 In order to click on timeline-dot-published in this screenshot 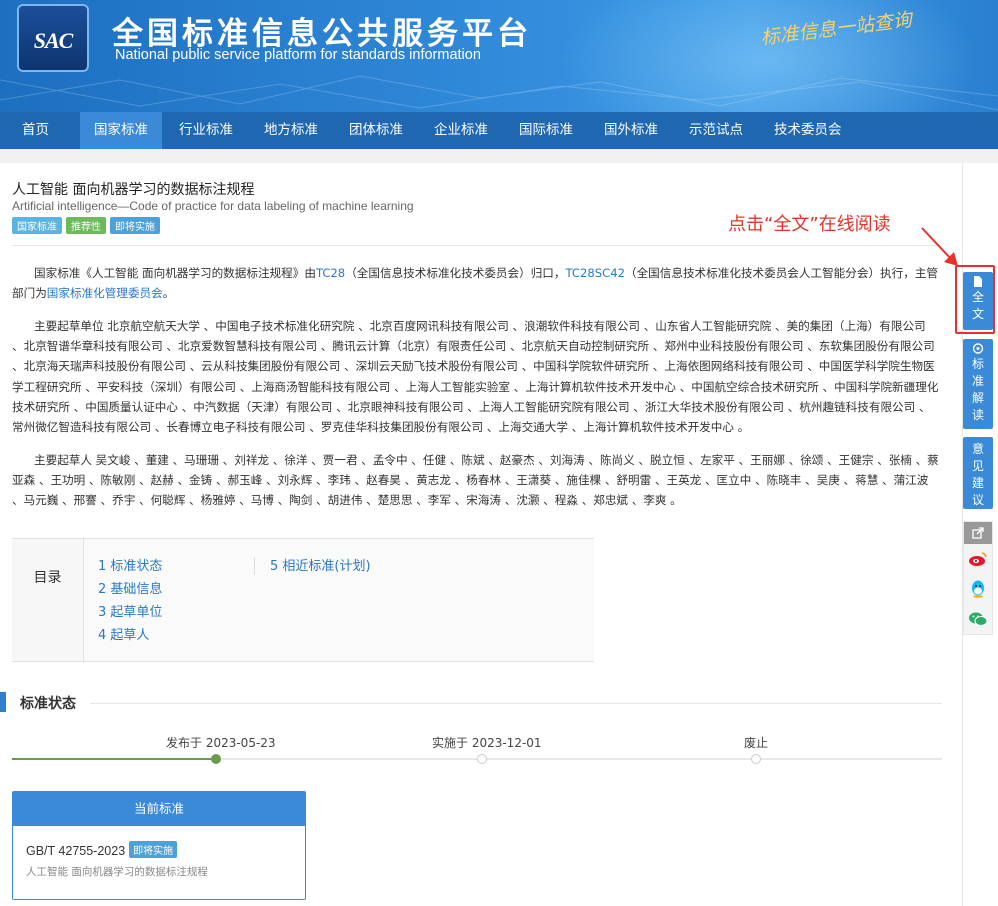, I will do `click(216, 759)`.